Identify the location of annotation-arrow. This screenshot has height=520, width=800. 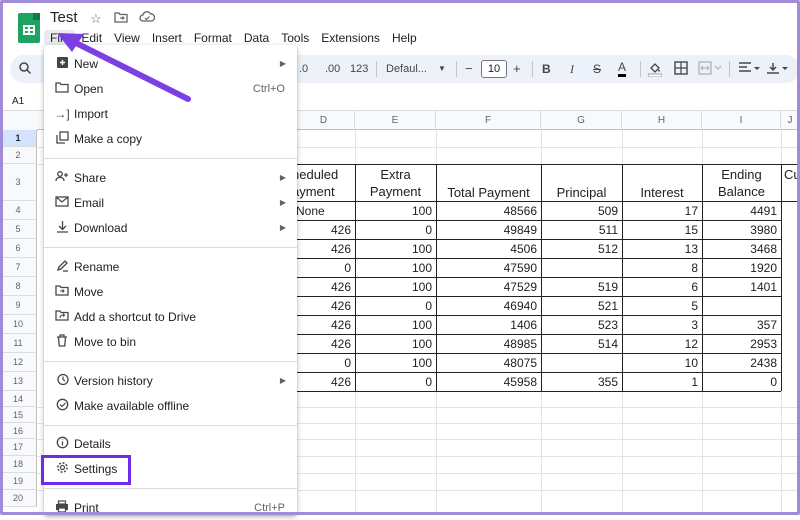
(124, 67).